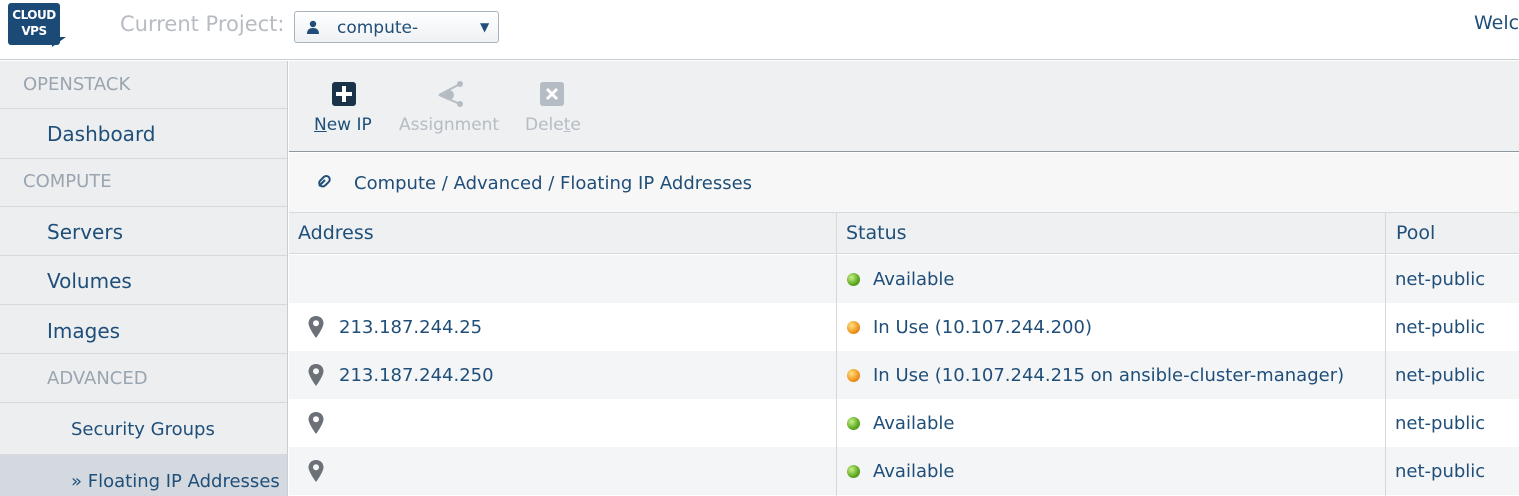 This screenshot has height=496, width=1519. Describe the element at coordinates (982, 327) in the screenshot. I see `status-cell: In Use (10.107.244.200)` at that location.